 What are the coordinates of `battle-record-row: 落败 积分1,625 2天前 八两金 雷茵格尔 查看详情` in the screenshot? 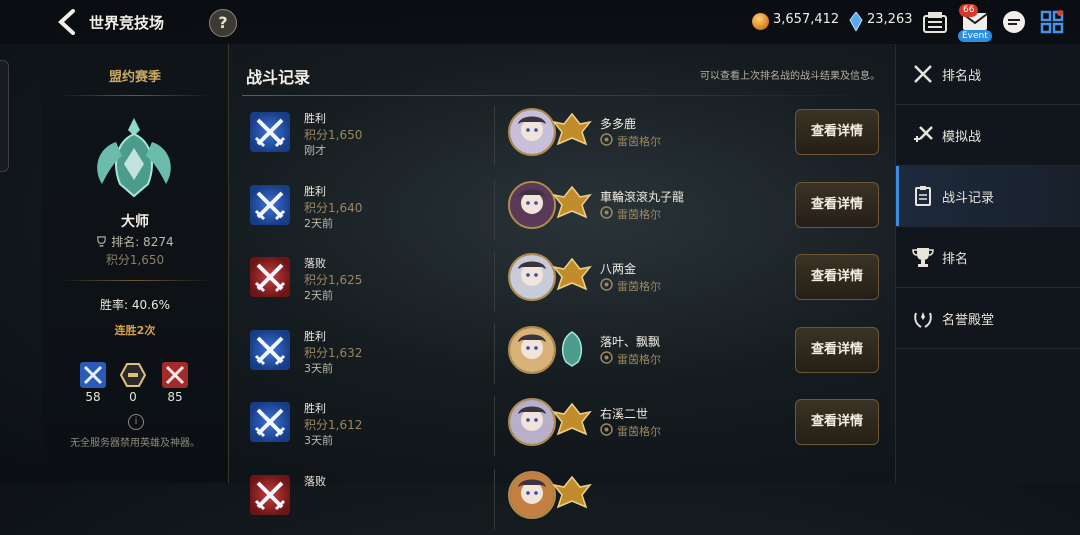 It's located at (563, 281).